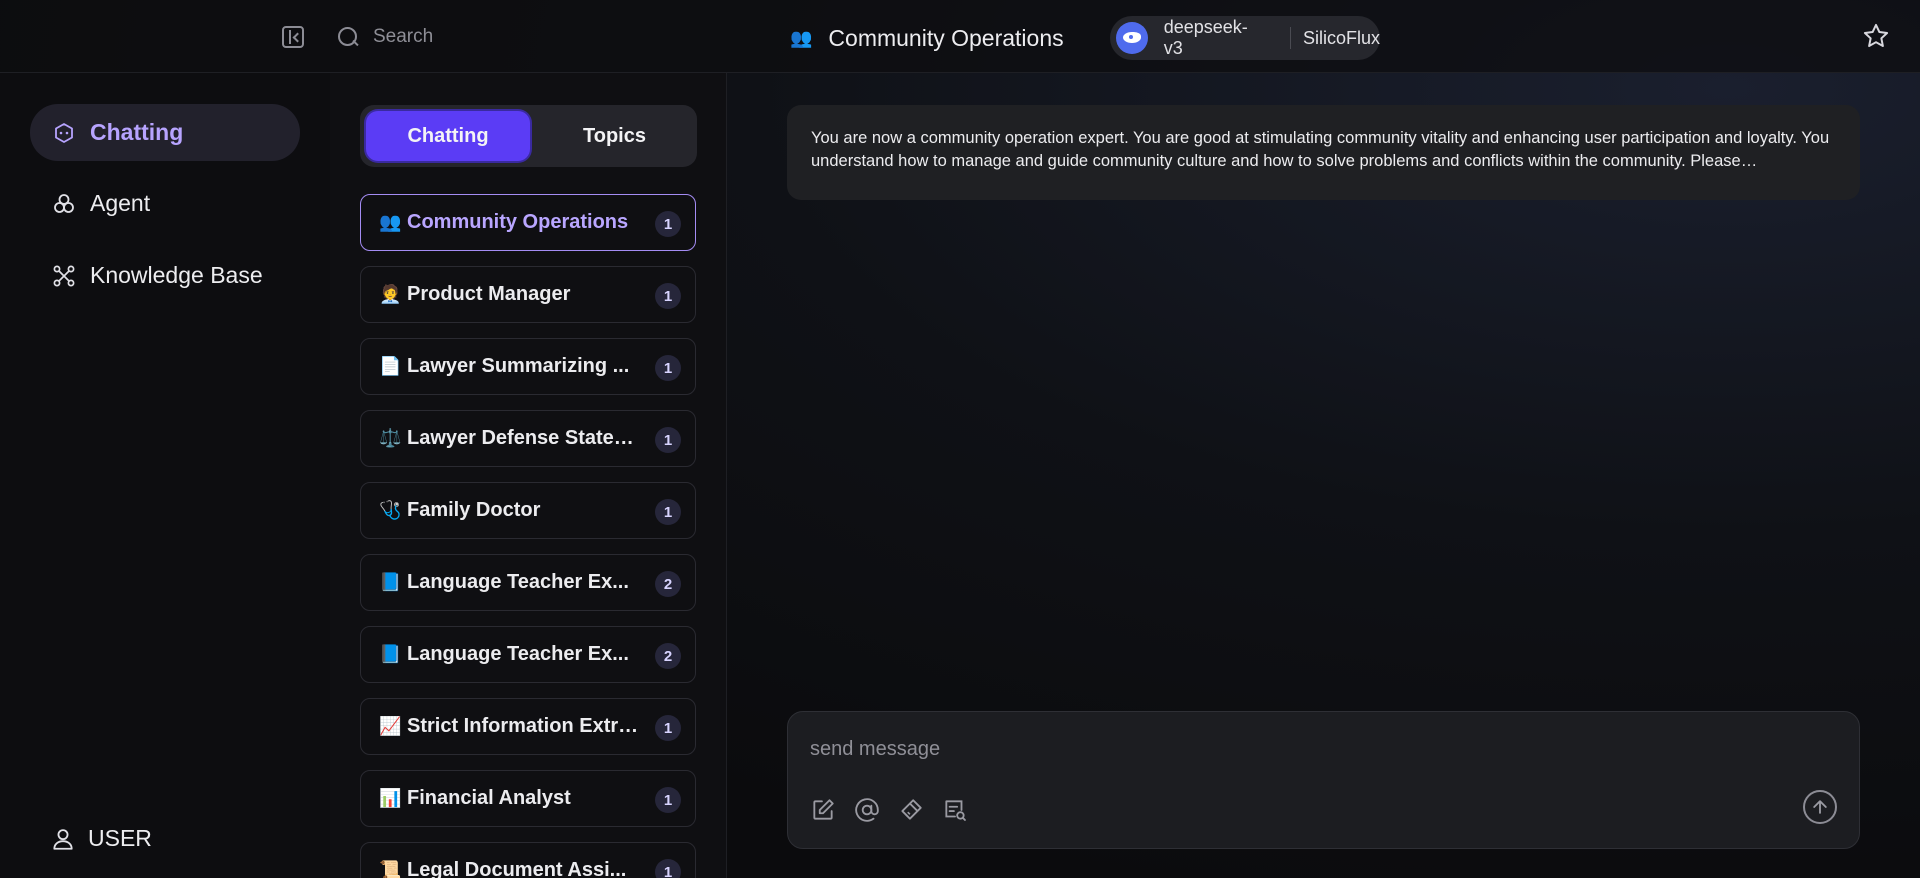  I want to click on topic-item: 📊 Financial Analyst 1, so click(528, 798).